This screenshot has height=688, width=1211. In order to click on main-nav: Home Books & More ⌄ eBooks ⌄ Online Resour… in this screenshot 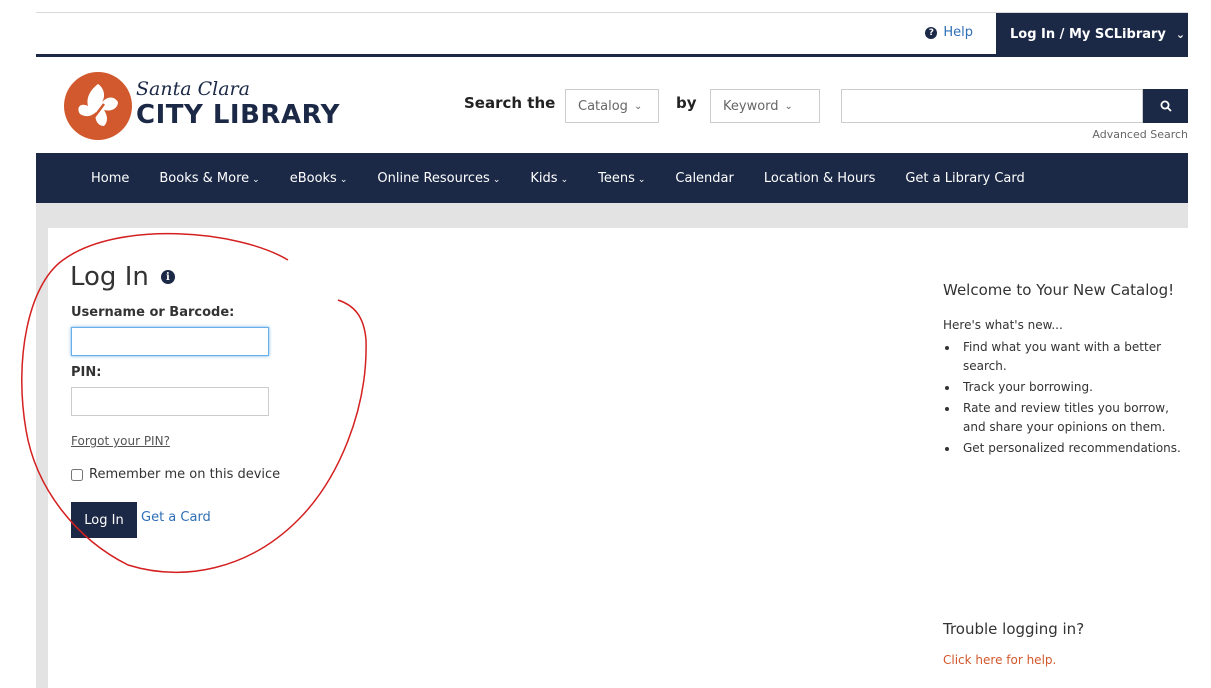, I will do `click(612, 178)`.